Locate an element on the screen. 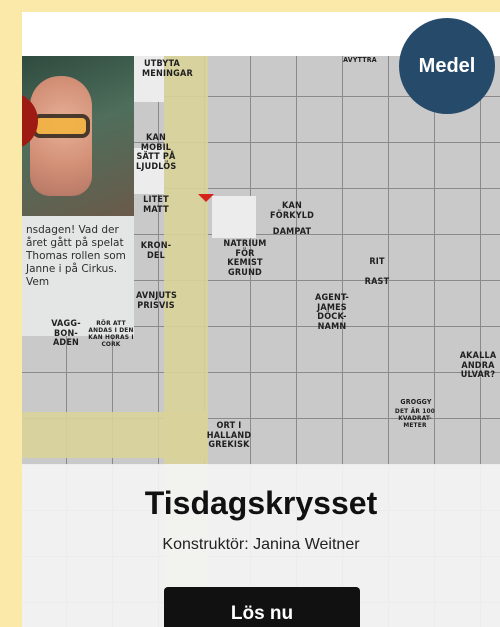 The width and height of the screenshot is (500, 627). puzzle-title: Tisdagskrysset is located at coordinates (261, 503).